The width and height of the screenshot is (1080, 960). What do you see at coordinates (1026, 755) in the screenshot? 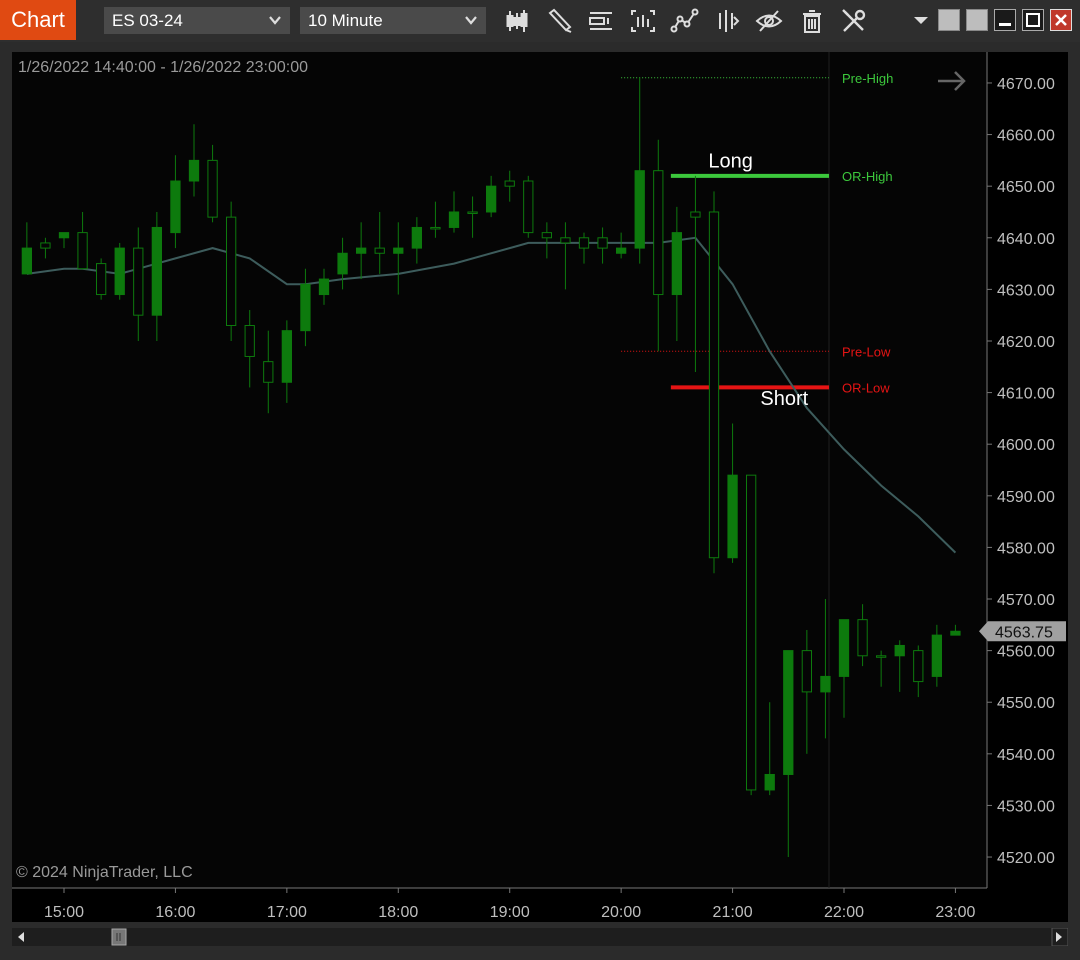
I see `y-tick-label: 4540.00` at bounding box center [1026, 755].